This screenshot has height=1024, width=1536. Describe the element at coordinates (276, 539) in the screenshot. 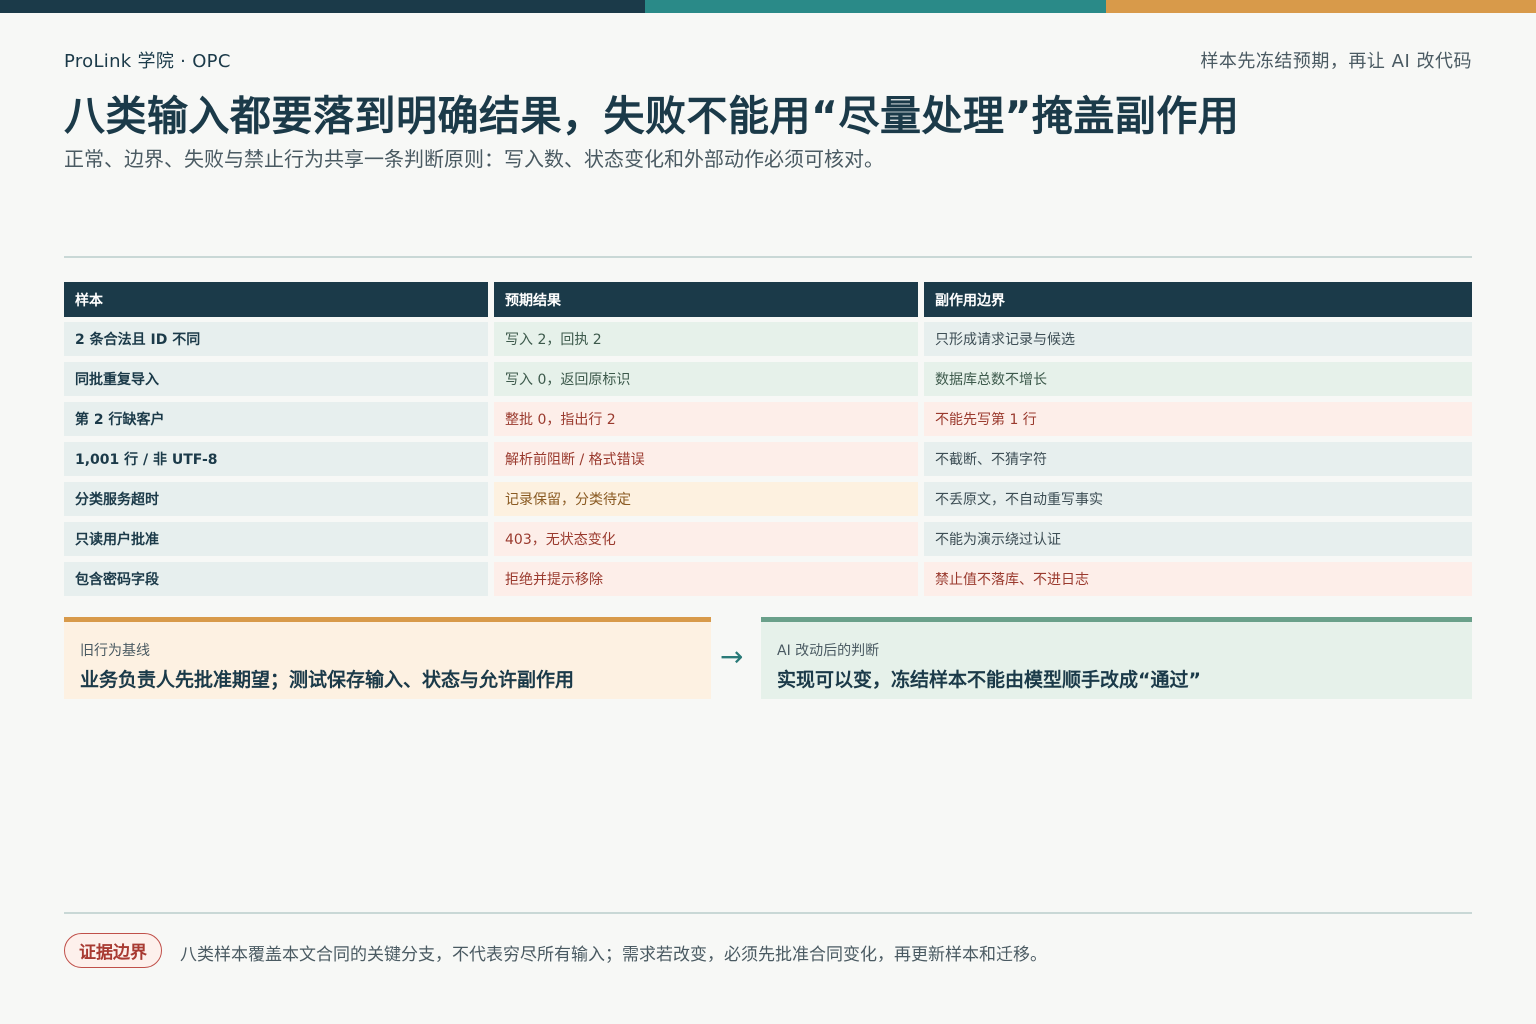

I see `cell-sample: 只读用户批准` at that location.